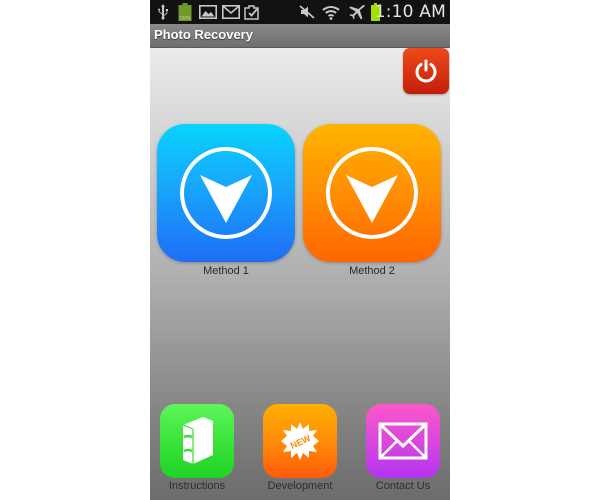 The height and width of the screenshot is (500, 600). I want to click on method-1-label: Method 1, so click(226, 271).